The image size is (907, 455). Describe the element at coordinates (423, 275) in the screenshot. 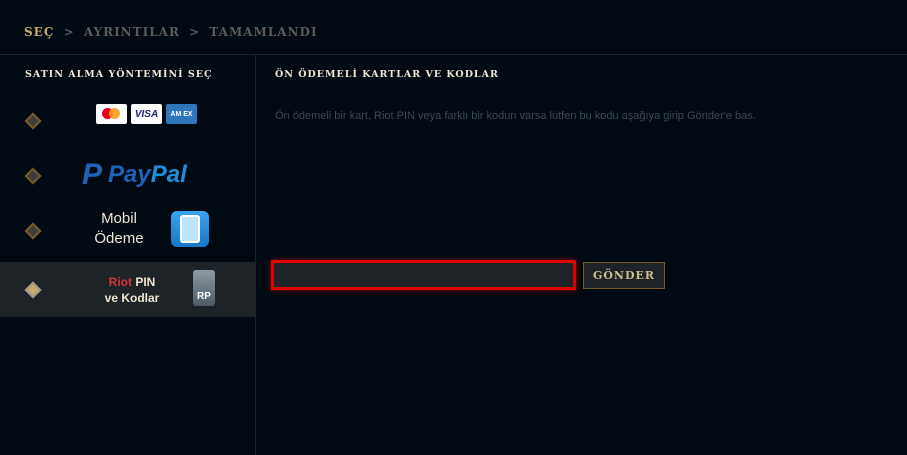

I see `code-input` at that location.